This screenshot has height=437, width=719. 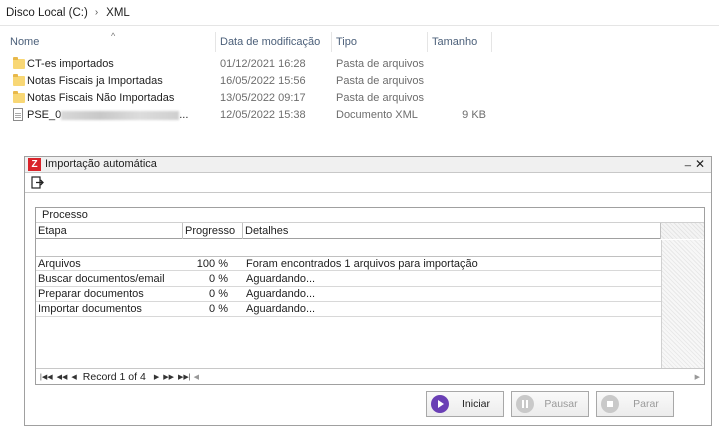 What do you see at coordinates (156, 377) in the screenshot?
I see `next-record-icon: ▶` at bounding box center [156, 377].